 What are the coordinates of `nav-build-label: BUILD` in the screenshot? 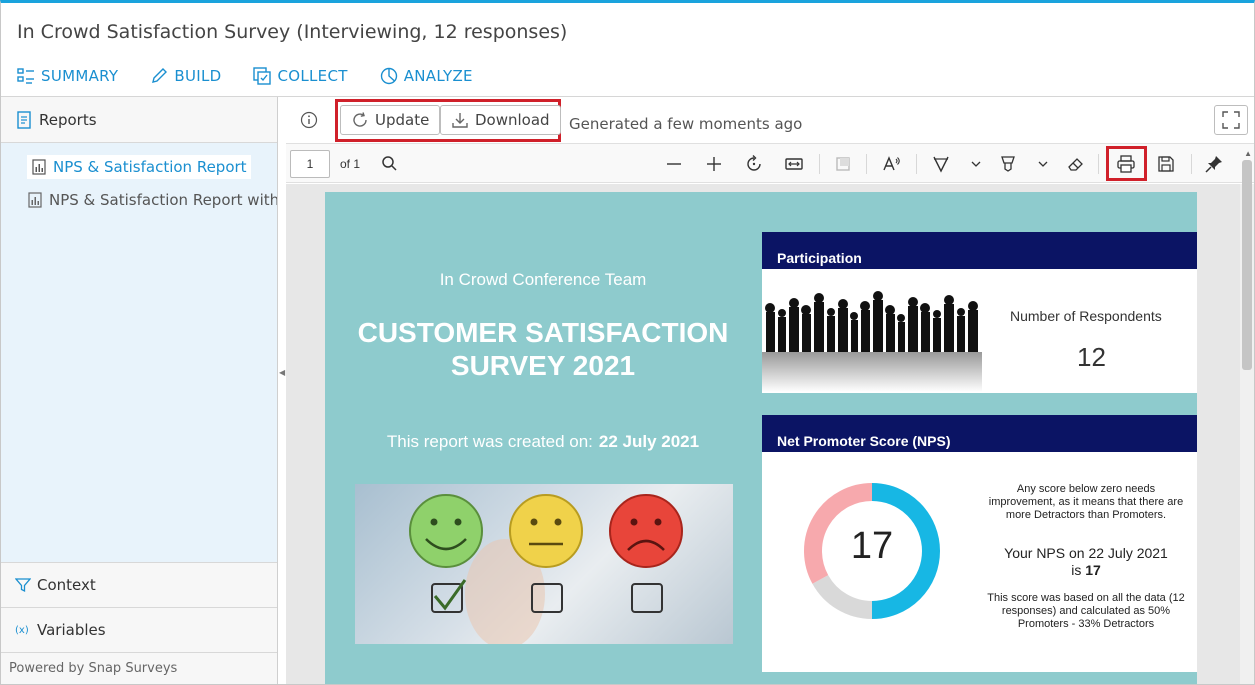 It's located at (198, 76).